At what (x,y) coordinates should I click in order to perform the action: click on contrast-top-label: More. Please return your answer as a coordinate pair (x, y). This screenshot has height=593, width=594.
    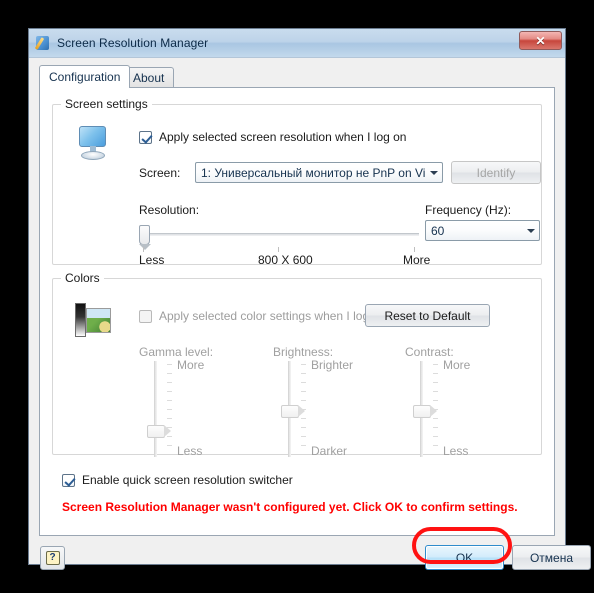
    Looking at the image, I should click on (457, 365).